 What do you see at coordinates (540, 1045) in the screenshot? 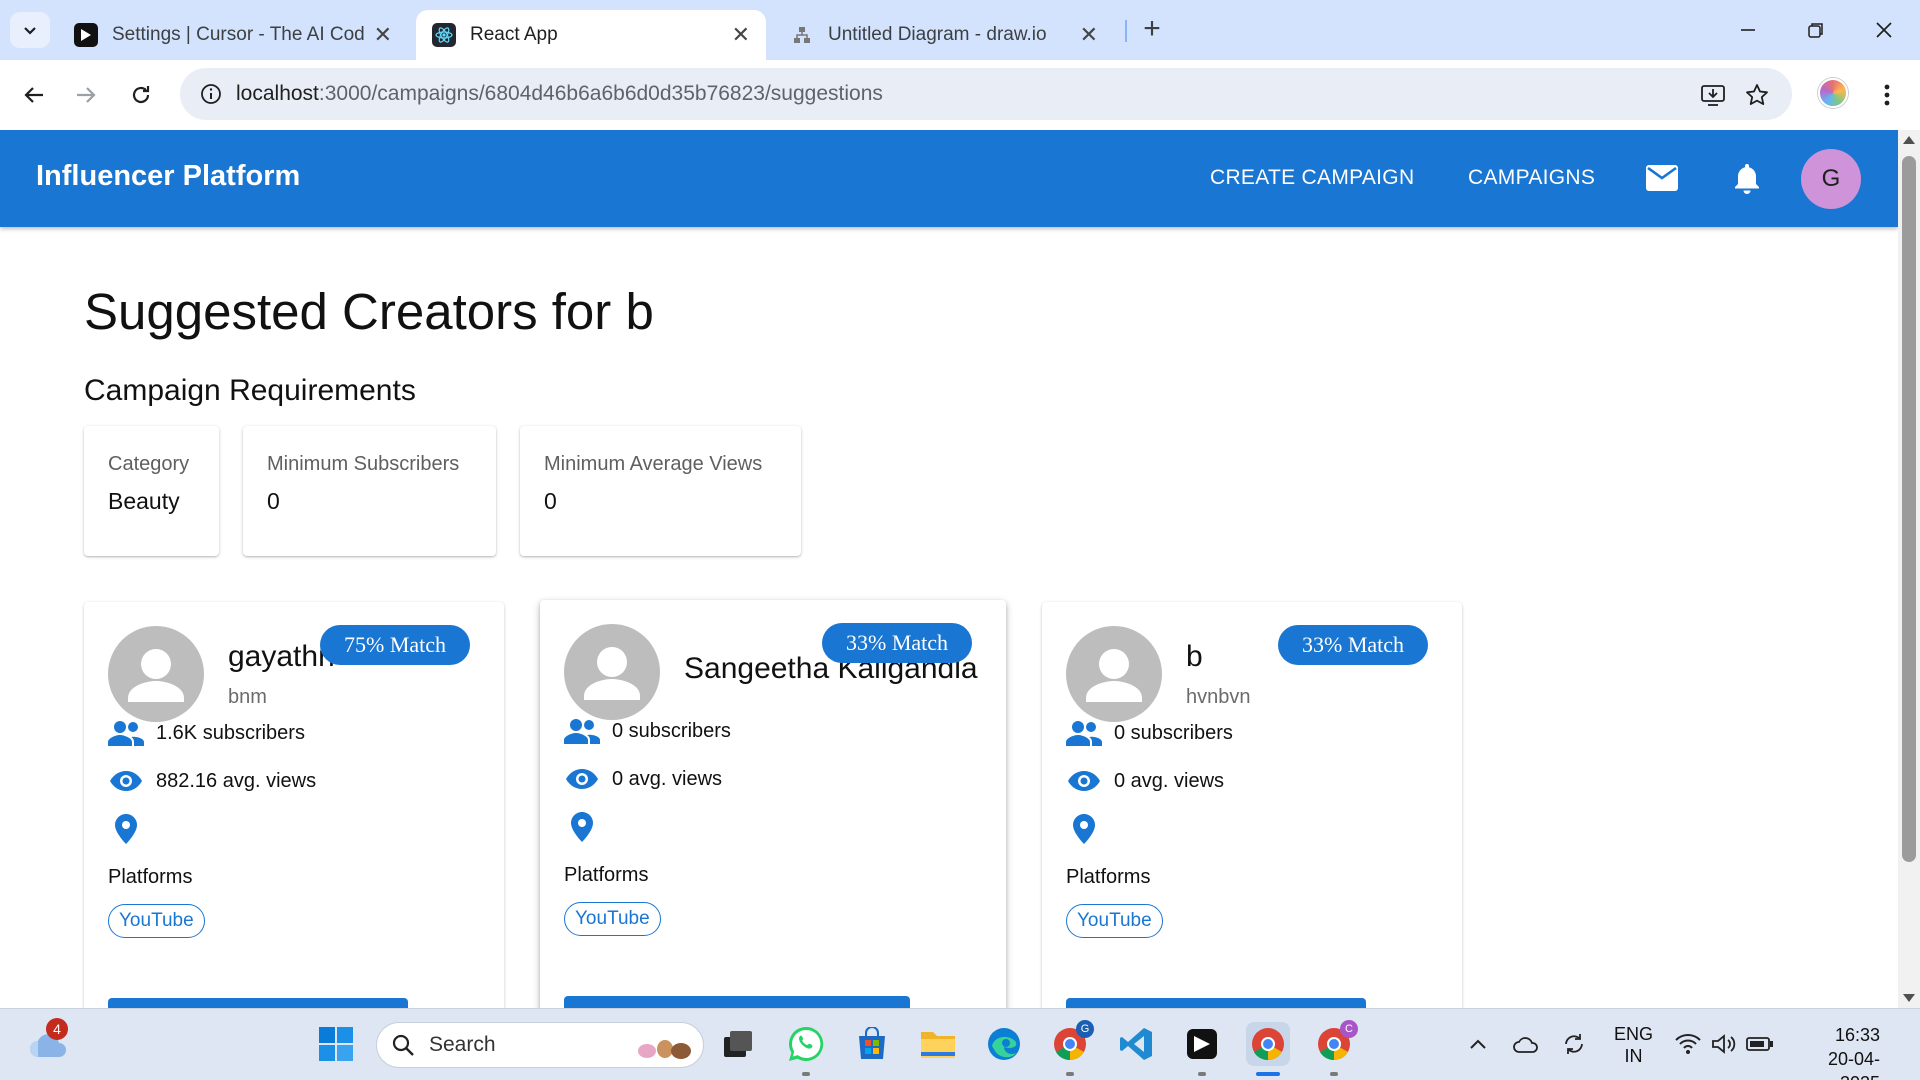
I see `taskbar-search: Search` at bounding box center [540, 1045].